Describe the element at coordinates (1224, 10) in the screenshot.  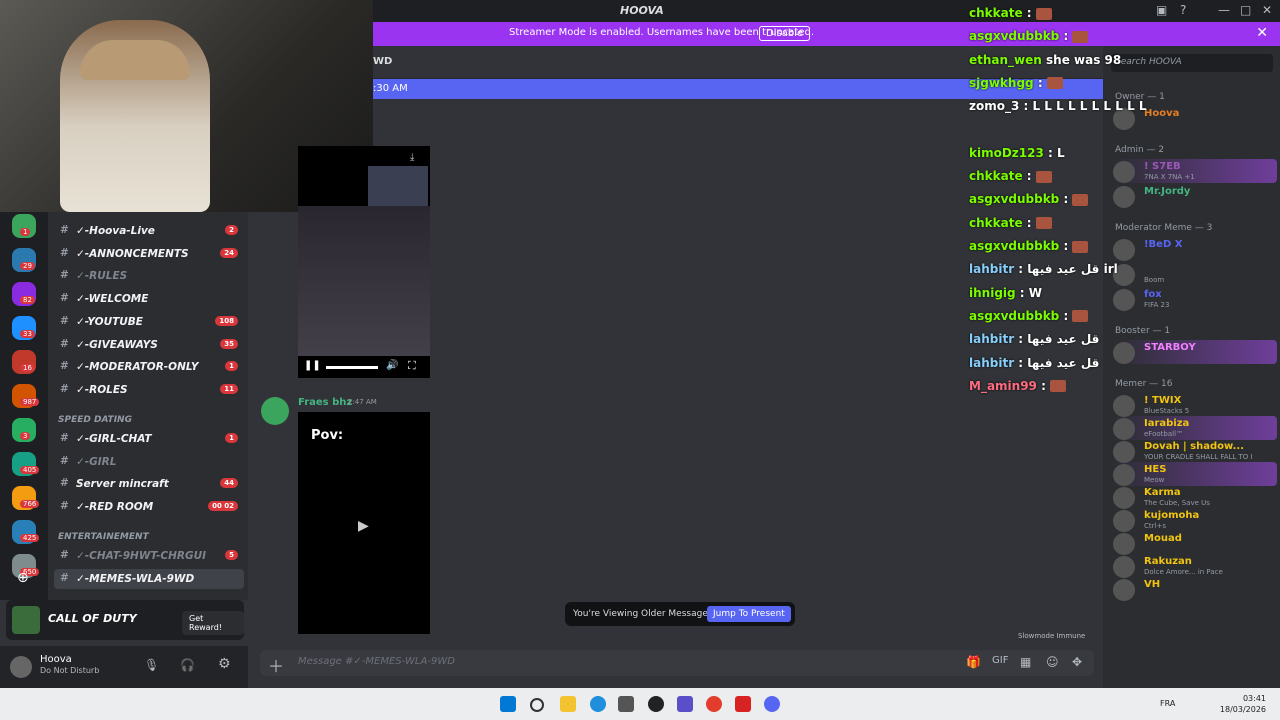
I see `minimize-button: —` at that location.